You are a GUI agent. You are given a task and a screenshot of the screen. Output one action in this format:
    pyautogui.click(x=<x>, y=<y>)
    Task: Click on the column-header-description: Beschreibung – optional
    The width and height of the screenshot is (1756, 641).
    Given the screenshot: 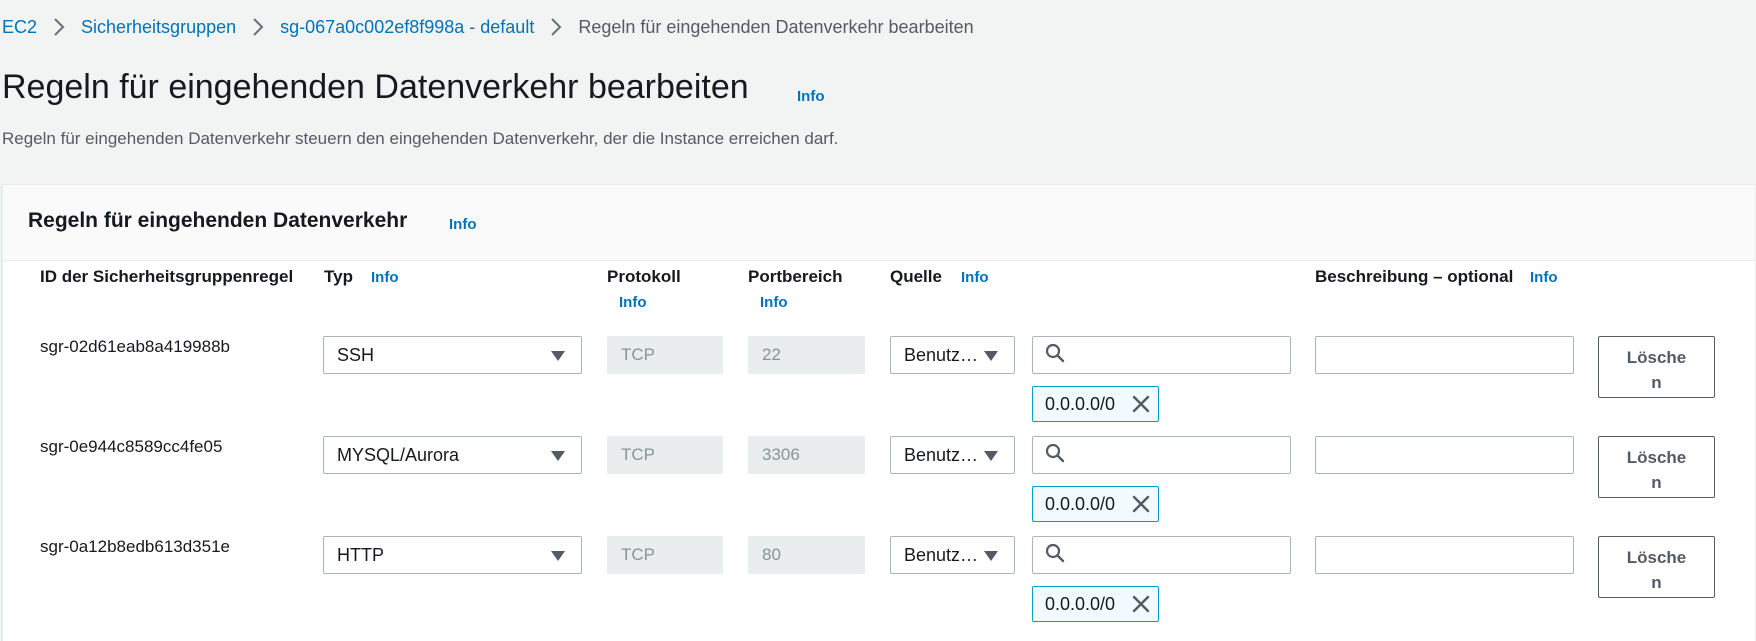 What is the action you would take?
    pyautogui.click(x=1414, y=276)
    